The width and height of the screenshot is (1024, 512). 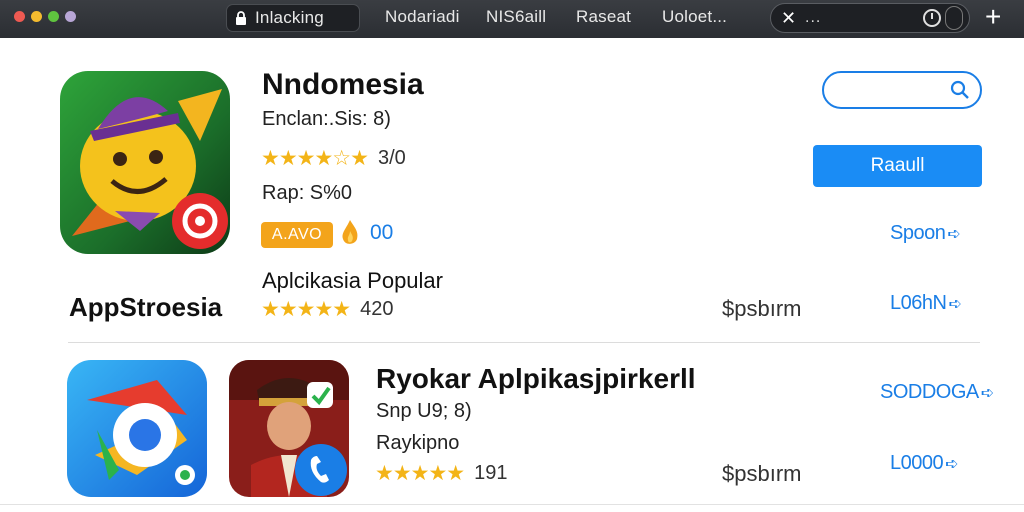 I want to click on new-tab-plus-icon: +, so click(x=993, y=17).